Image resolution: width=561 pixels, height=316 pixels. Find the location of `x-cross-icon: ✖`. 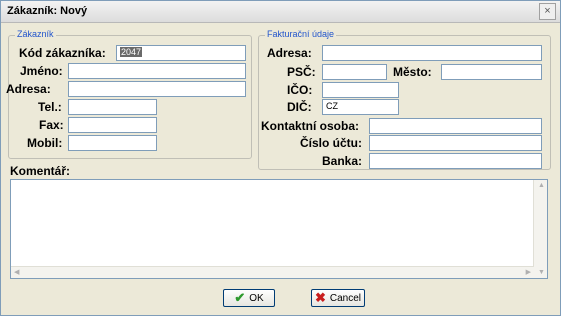

x-cross-icon: ✖ is located at coordinates (320, 297).